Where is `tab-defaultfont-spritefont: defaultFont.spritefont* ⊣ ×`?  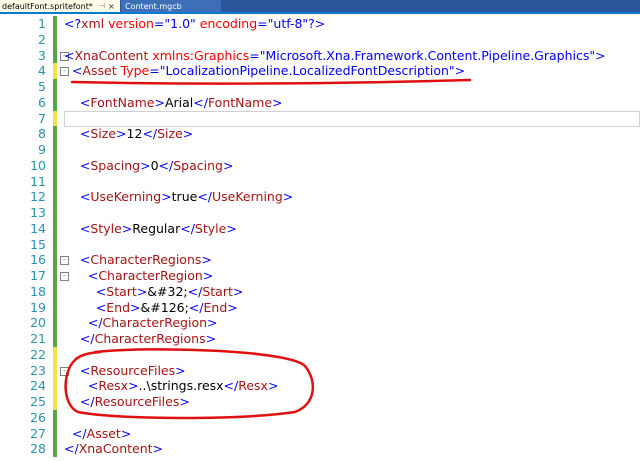
tab-defaultfont-spritefont: defaultFont.spritefont* ⊣ × is located at coordinates (60, 6).